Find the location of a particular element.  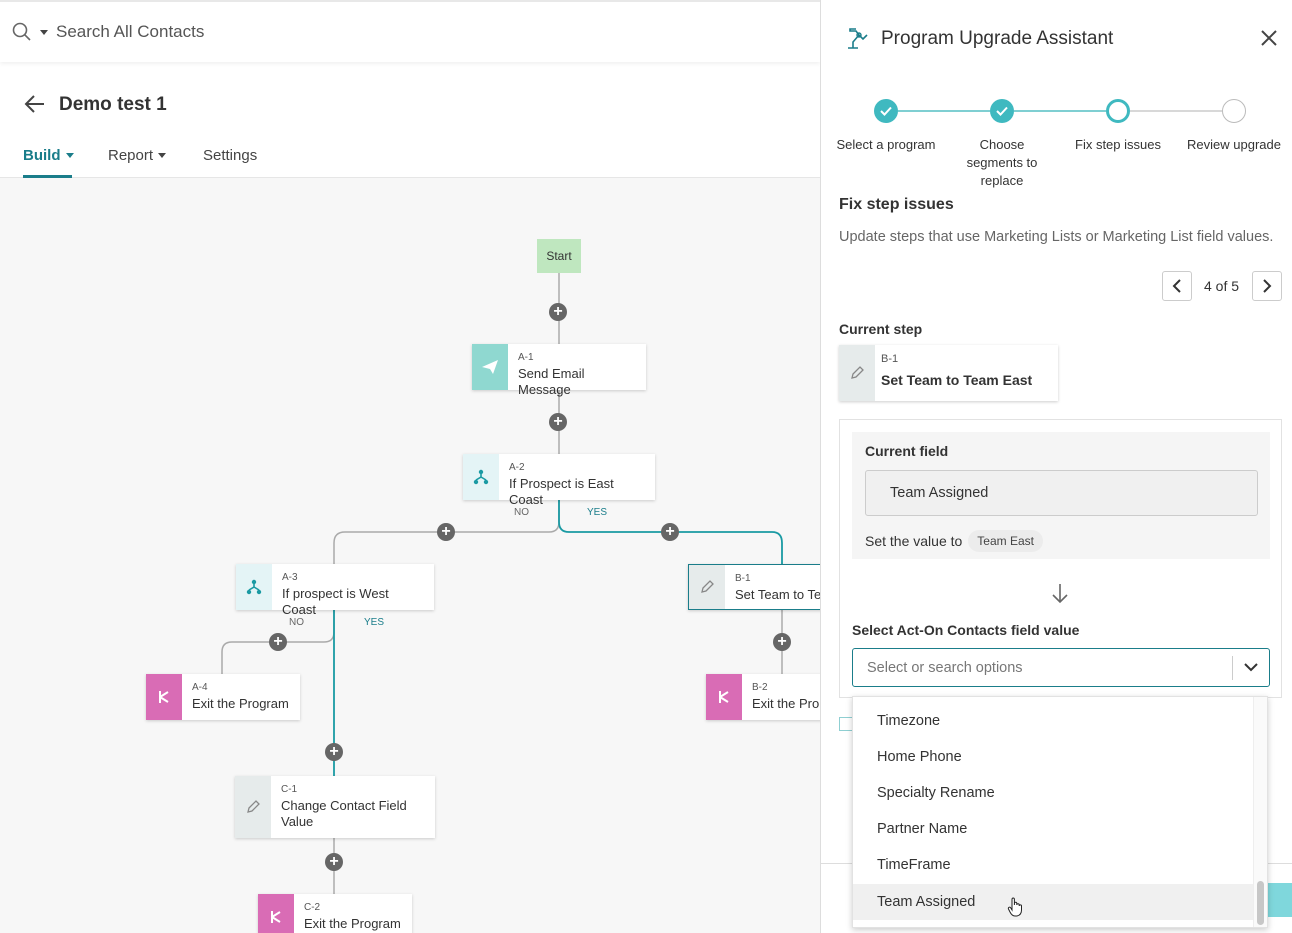

global-search-bar is located at coordinates (410, 31).